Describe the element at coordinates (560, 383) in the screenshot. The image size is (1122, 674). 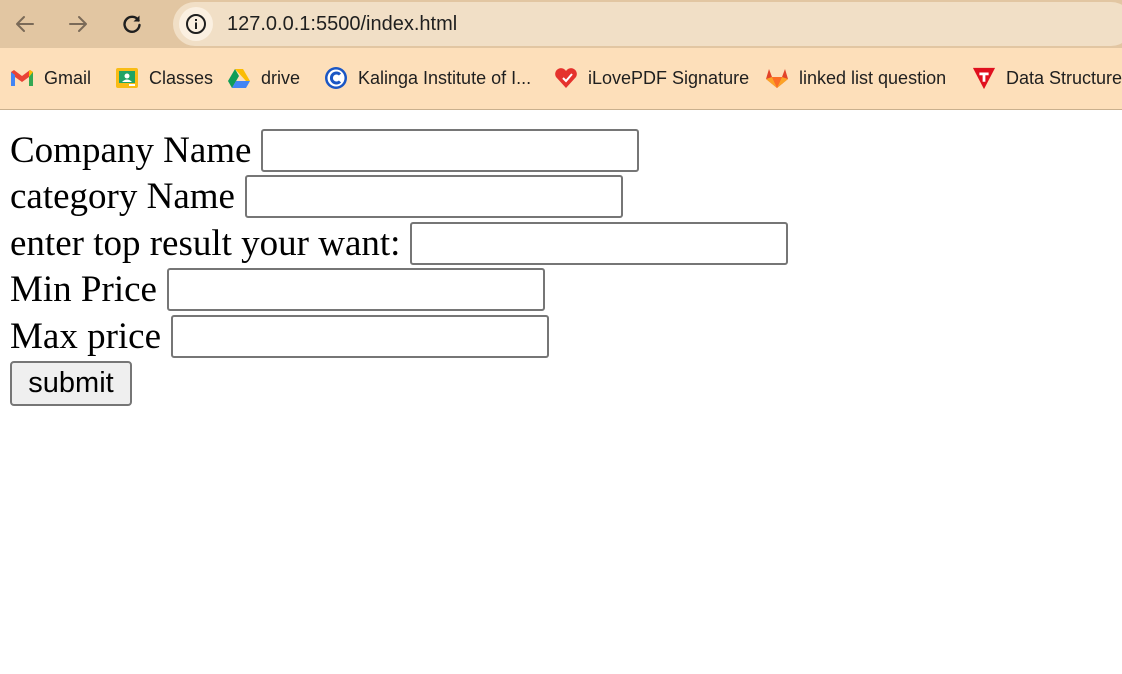
I see `submit-row: submit` at that location.